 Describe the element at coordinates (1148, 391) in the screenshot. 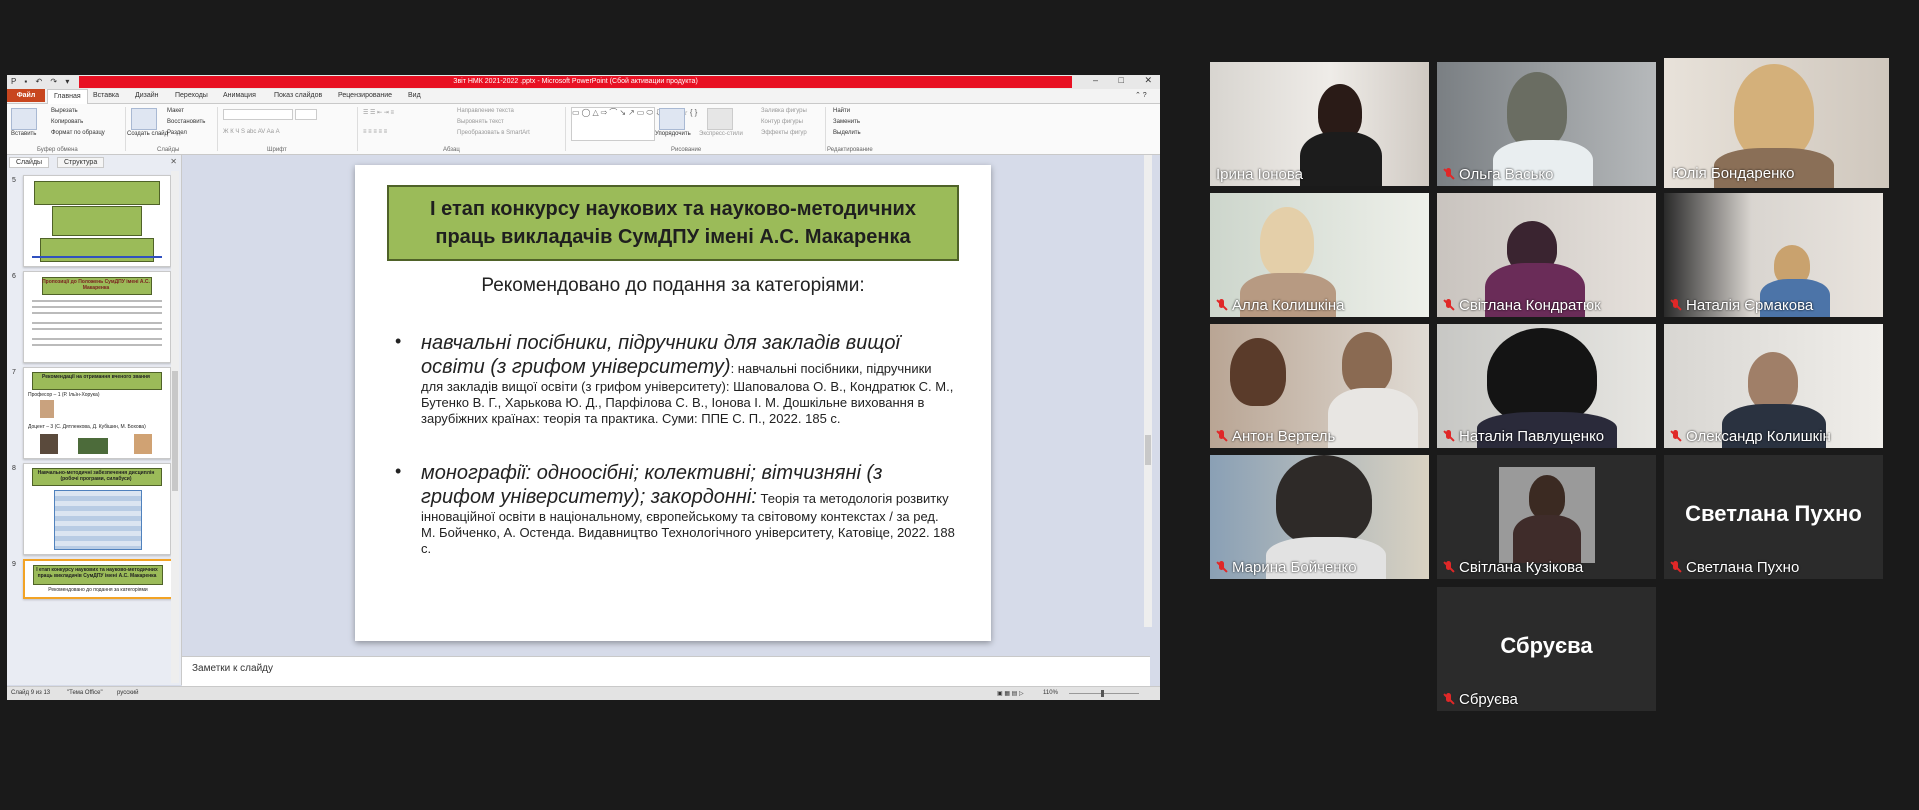

I see `editor-scrollbar` at that location.